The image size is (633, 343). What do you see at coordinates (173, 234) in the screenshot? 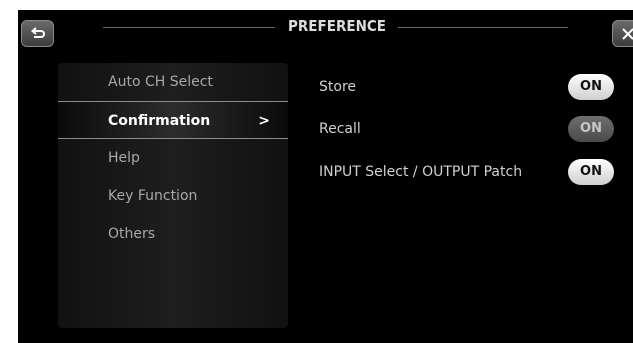
I see `sidebar-item-others: Others` at bounding box center [173, 234].